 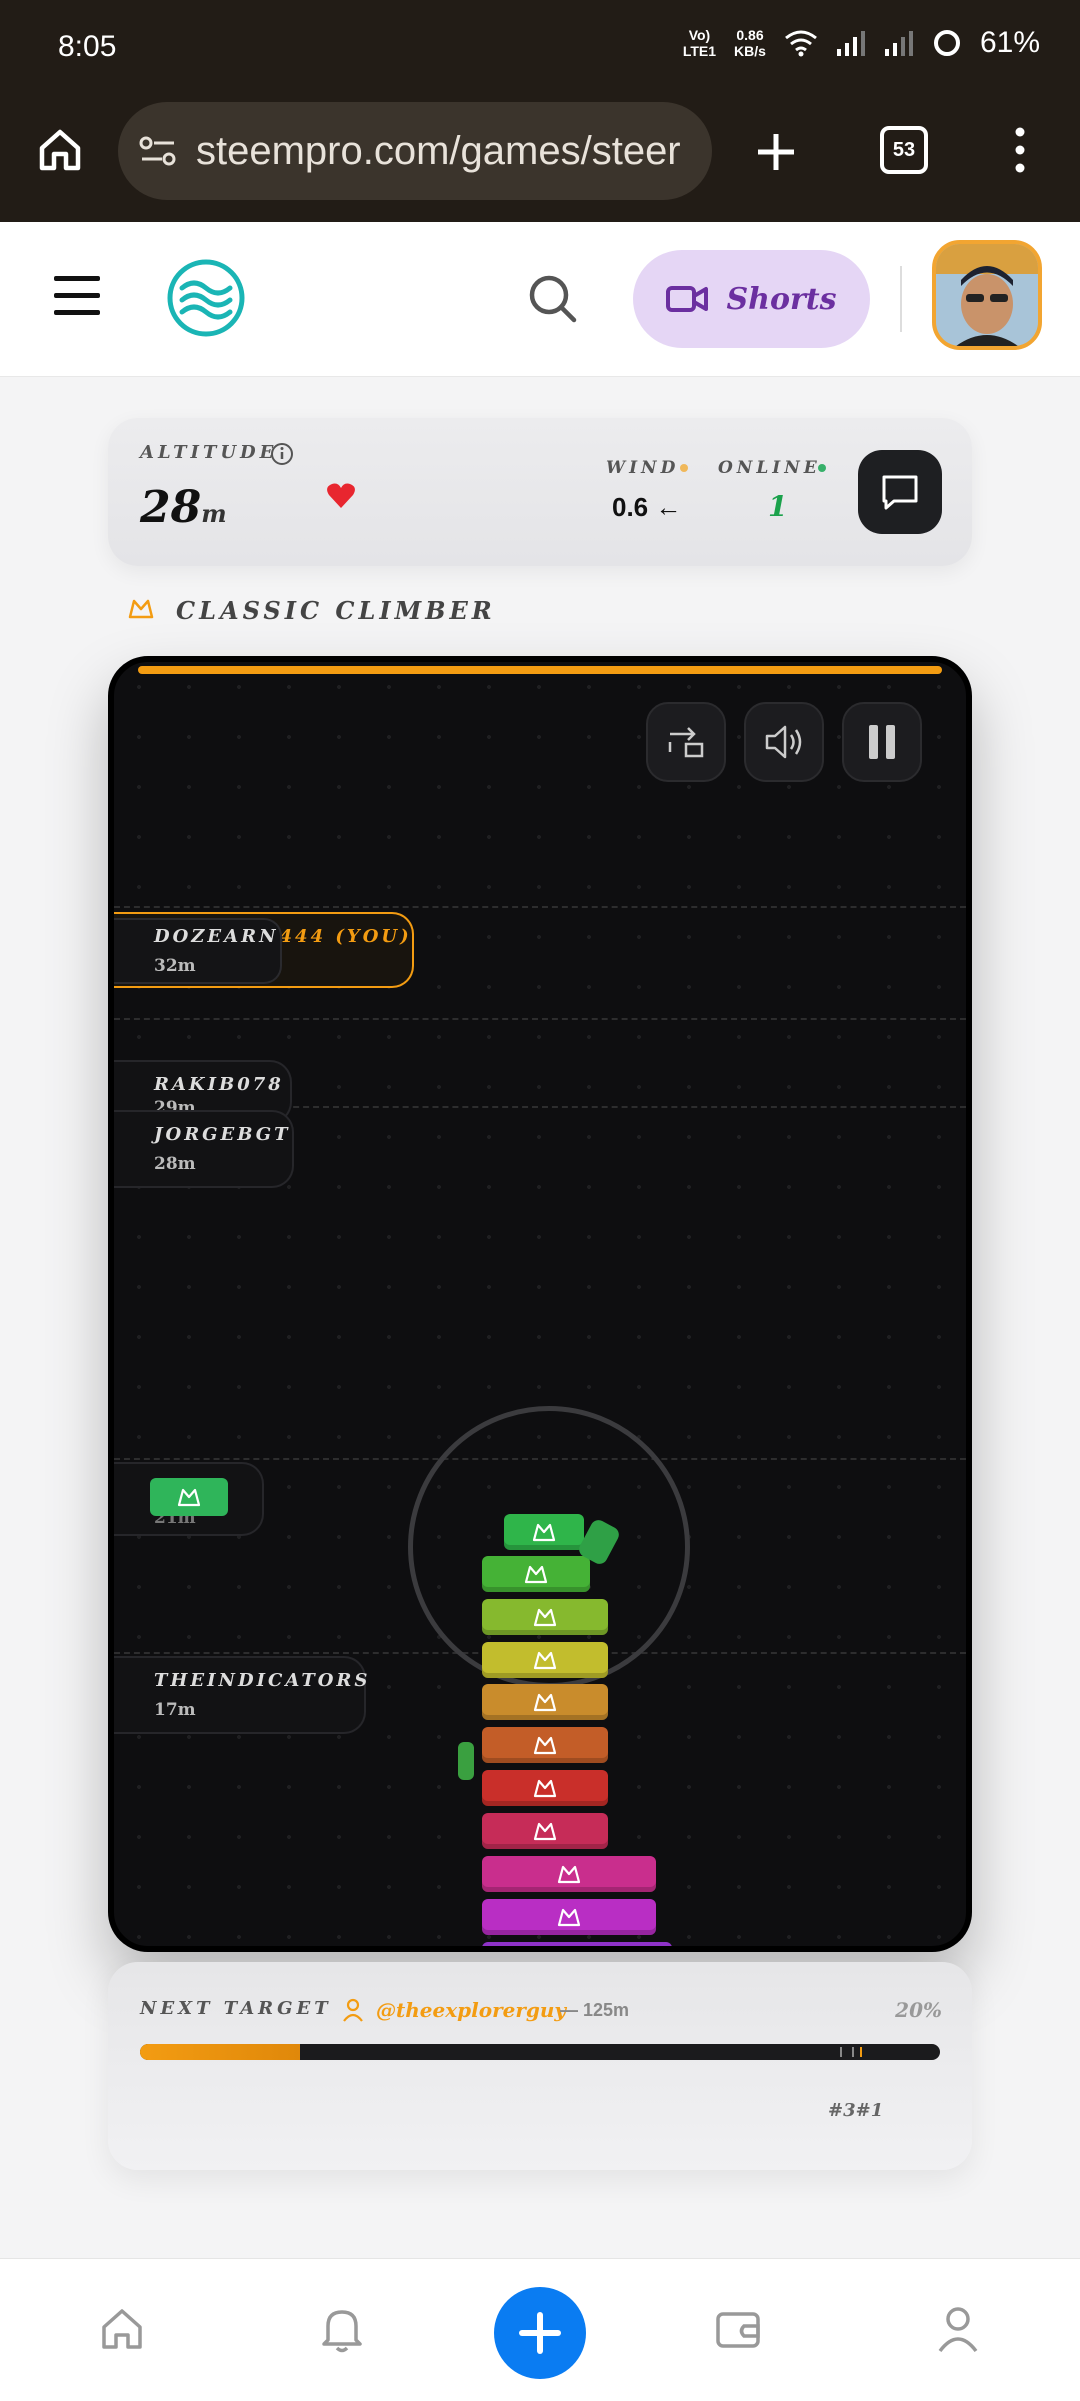 I want to click on network-speed: 0.86 KB/s, so click(x=750, y=43).